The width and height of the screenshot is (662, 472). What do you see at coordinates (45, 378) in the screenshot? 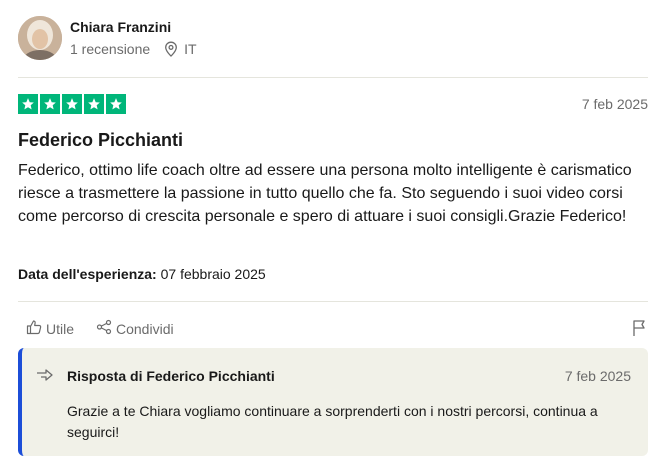
I see `reply-arrow-icon` at bounding box center [45, 378].